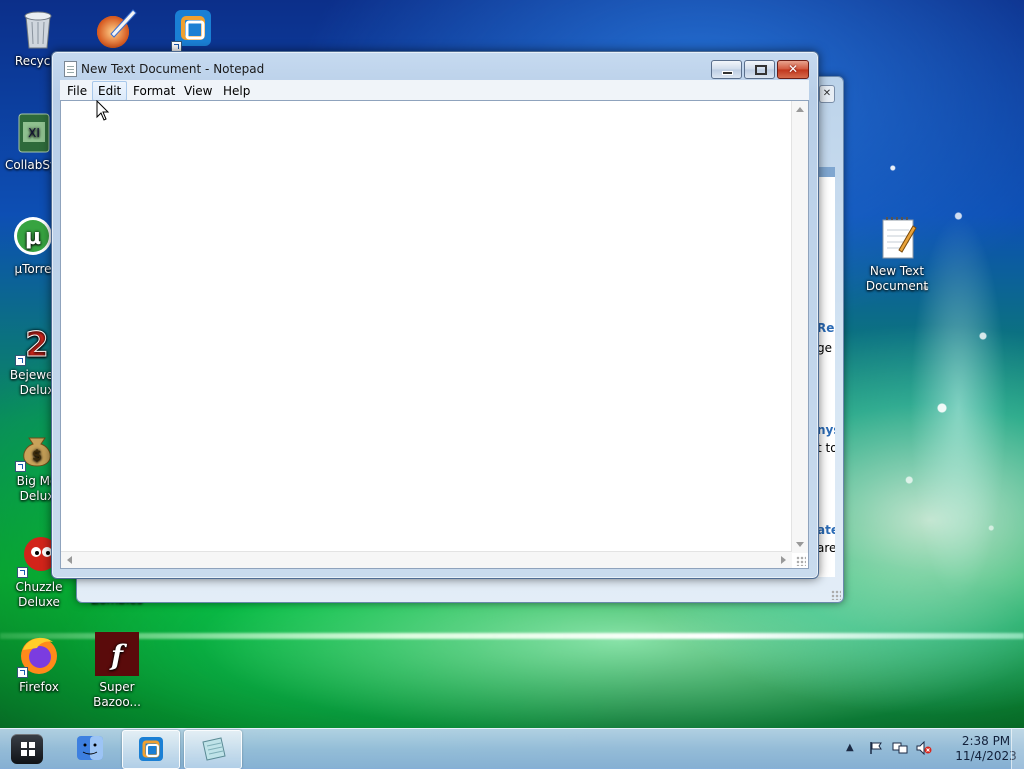  What do you see at coordinates (434, 90) in the screenshot?
I see `menu-bar: File Edit Format View Help` at bounding box center [434, 90].